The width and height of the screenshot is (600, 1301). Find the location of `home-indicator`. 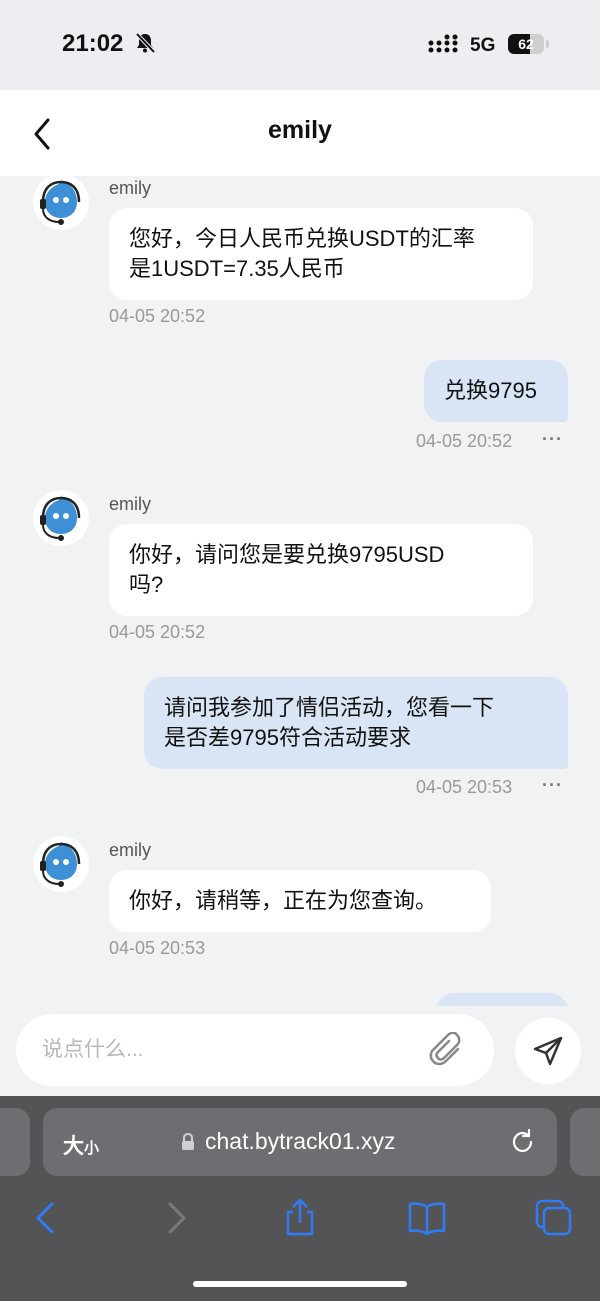

home-indicator is located at coordinates (300, 1284).